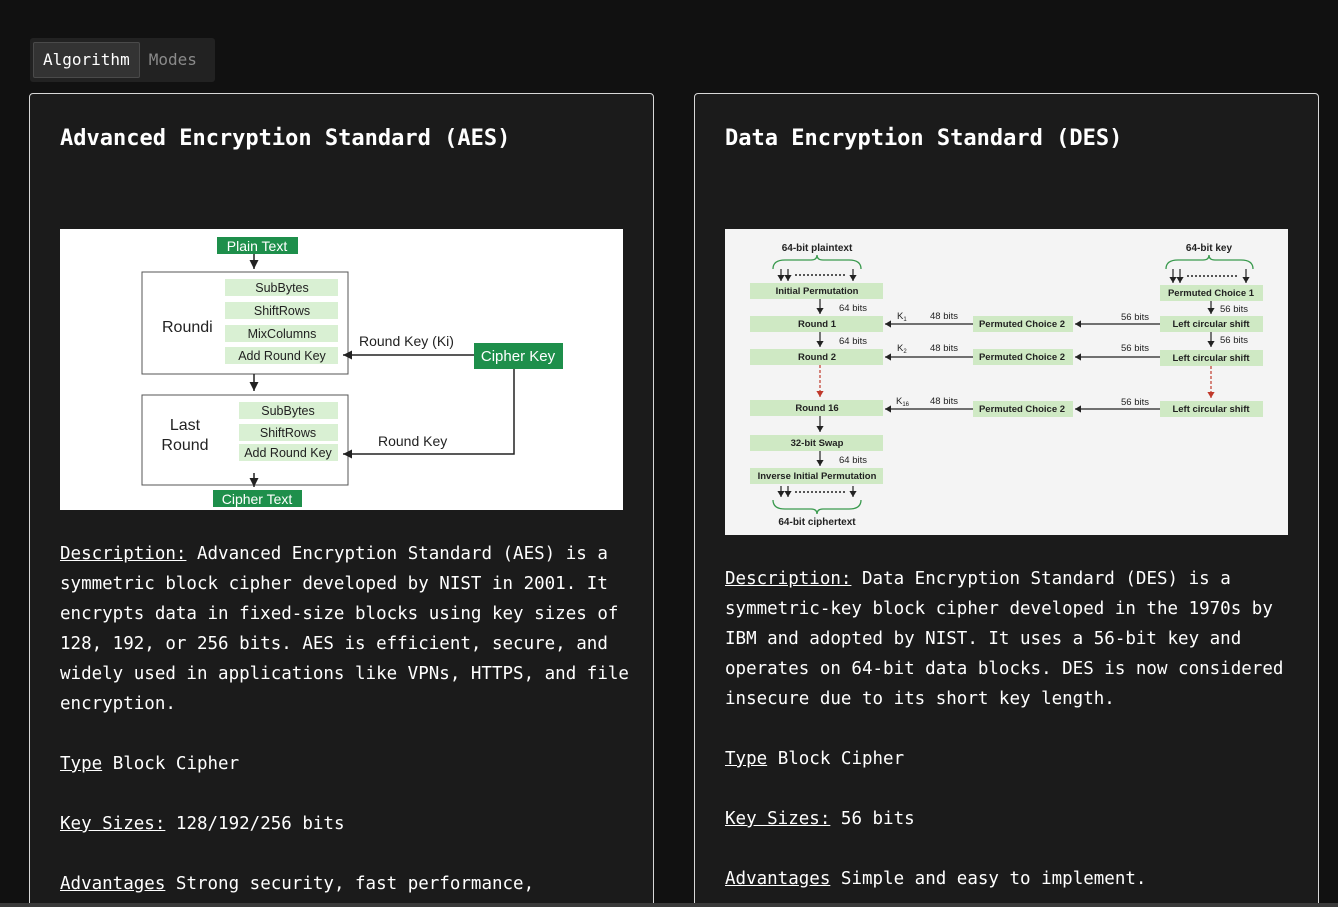  I want to click on des-64bits-3: 64 bits, so click(853, 460).